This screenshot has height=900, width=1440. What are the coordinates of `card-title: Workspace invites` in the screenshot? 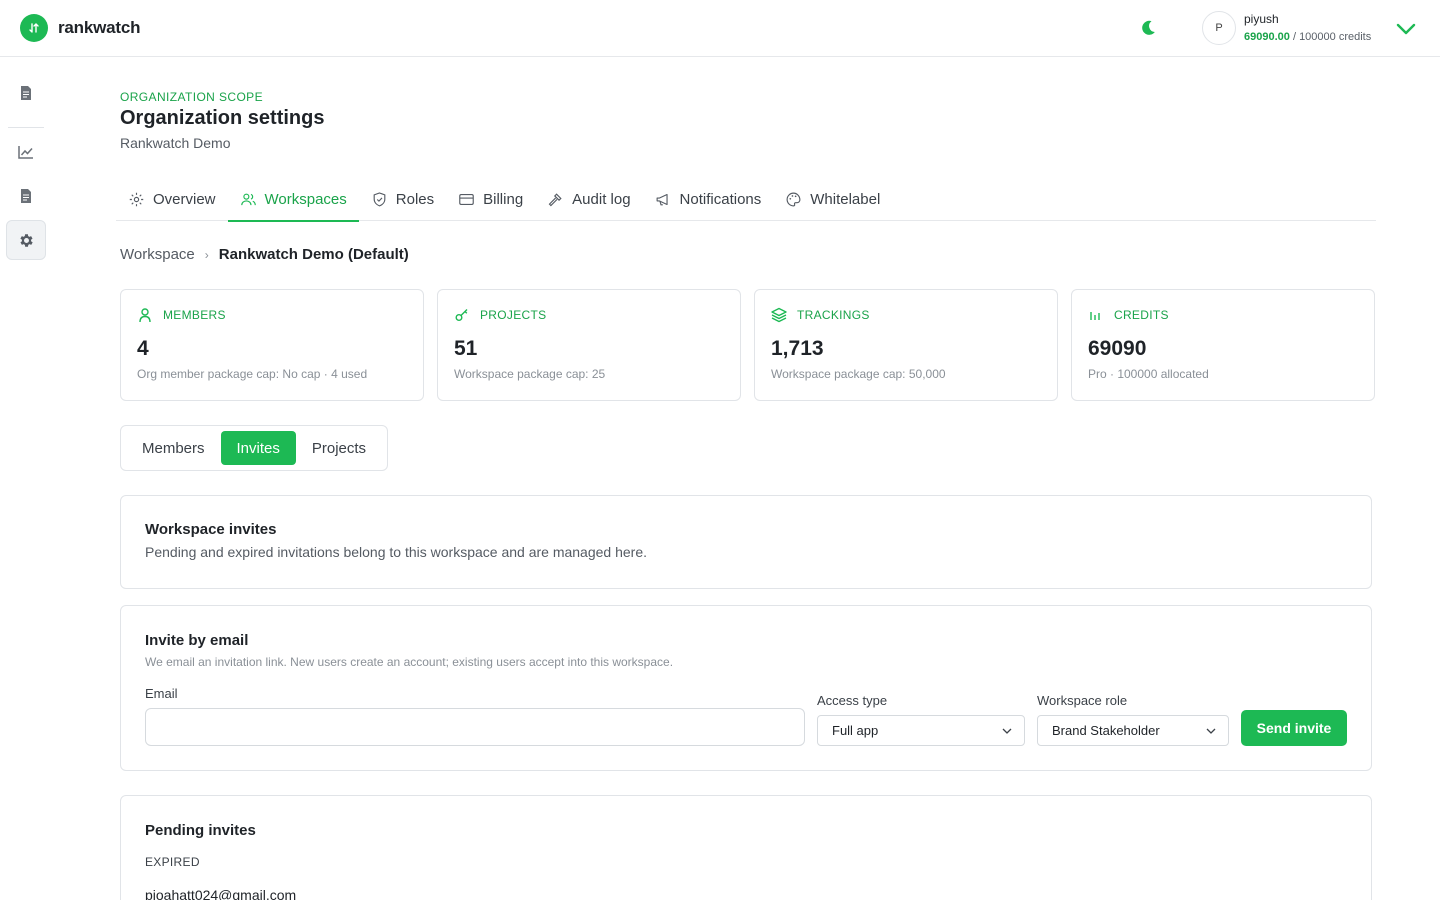 It's located at (211, 529).